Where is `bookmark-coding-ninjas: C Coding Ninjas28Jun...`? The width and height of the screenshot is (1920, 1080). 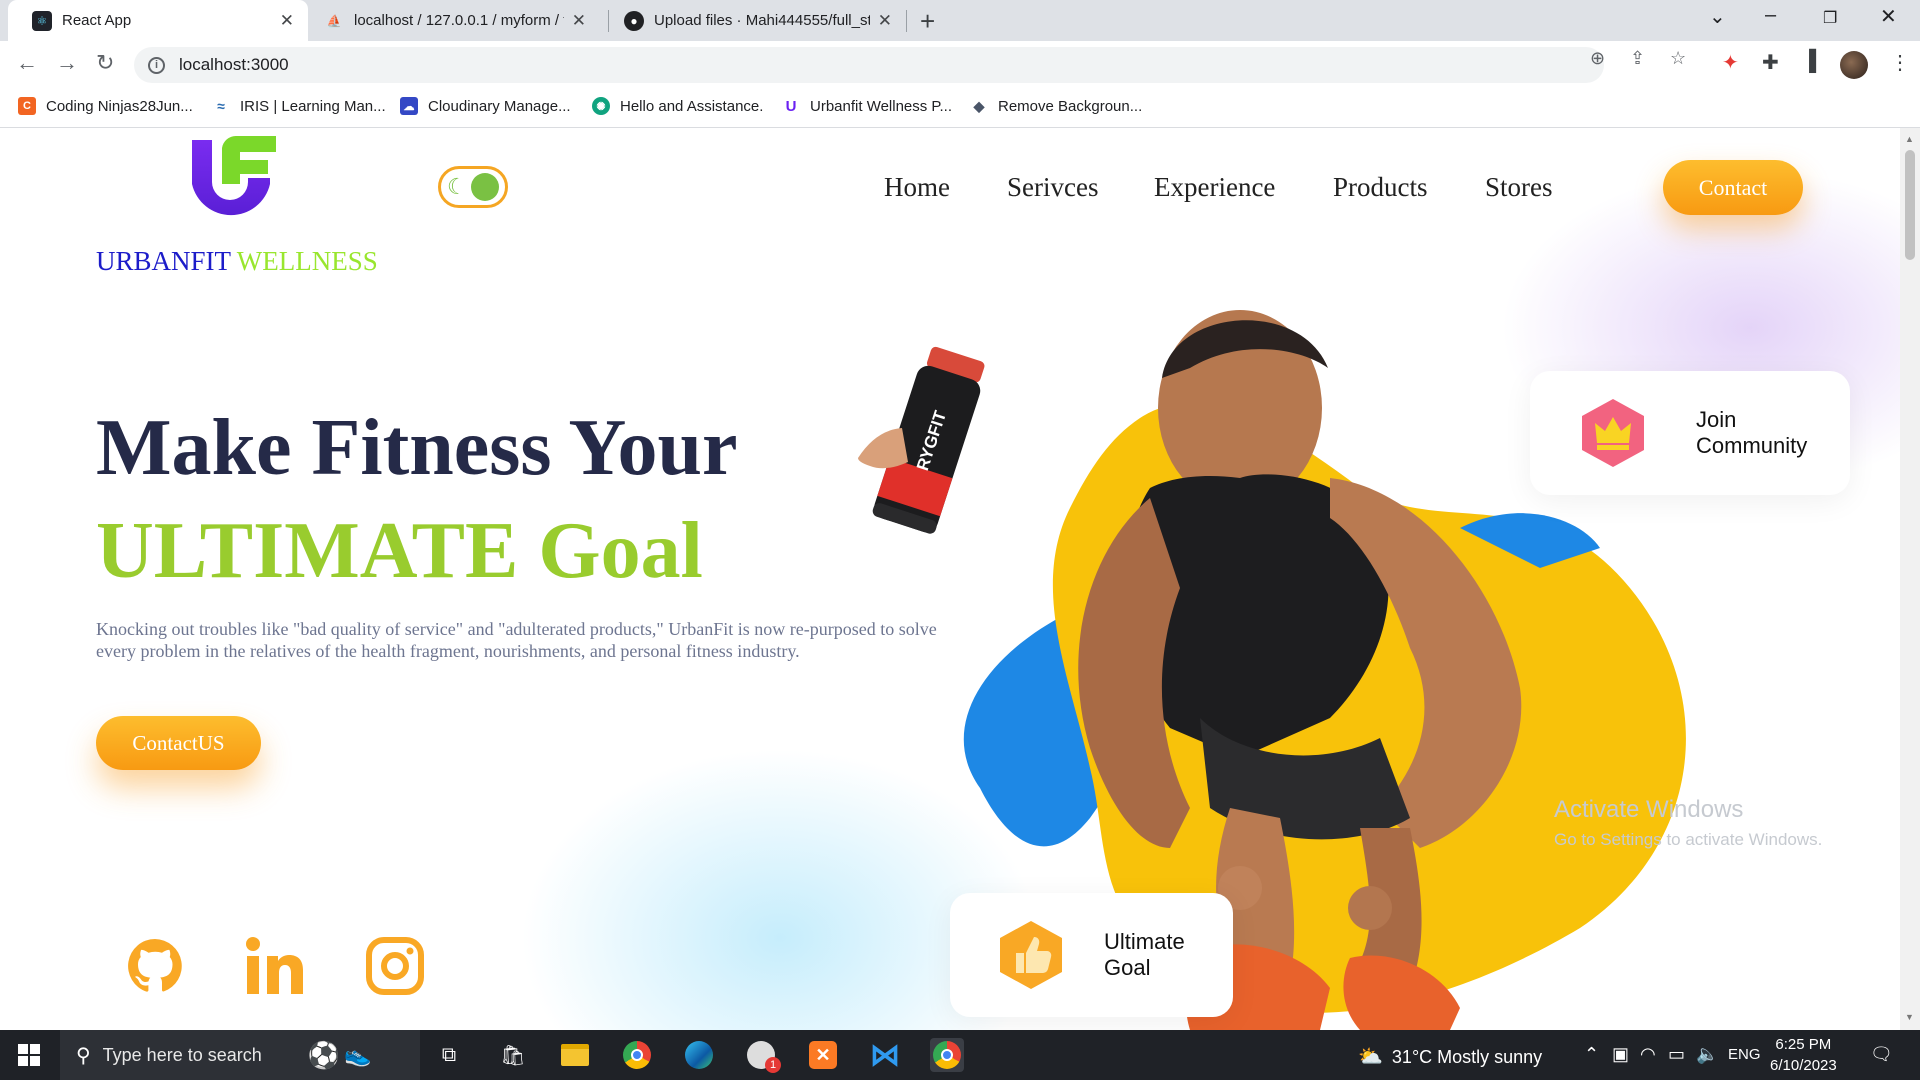
bookmark-coding-ninjas: C Coding Ninjas28Jun... is located at coordinates (105, 106).